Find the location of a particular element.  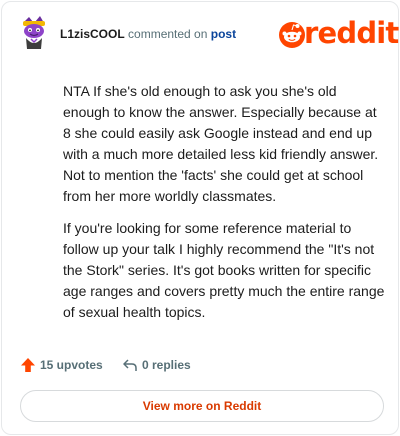

username: L1zisCOOL is located at coordinates (92, 34).